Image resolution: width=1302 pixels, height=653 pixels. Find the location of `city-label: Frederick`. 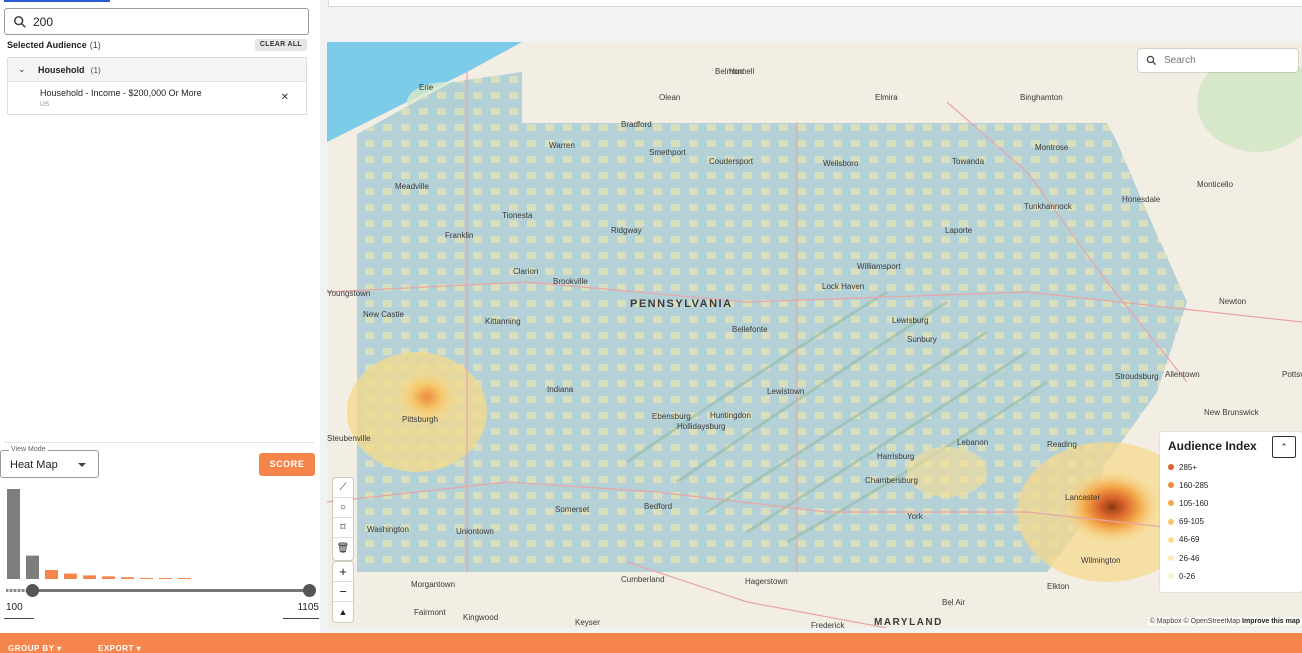

city-label: Frederick is located at coordinates (828, 624).